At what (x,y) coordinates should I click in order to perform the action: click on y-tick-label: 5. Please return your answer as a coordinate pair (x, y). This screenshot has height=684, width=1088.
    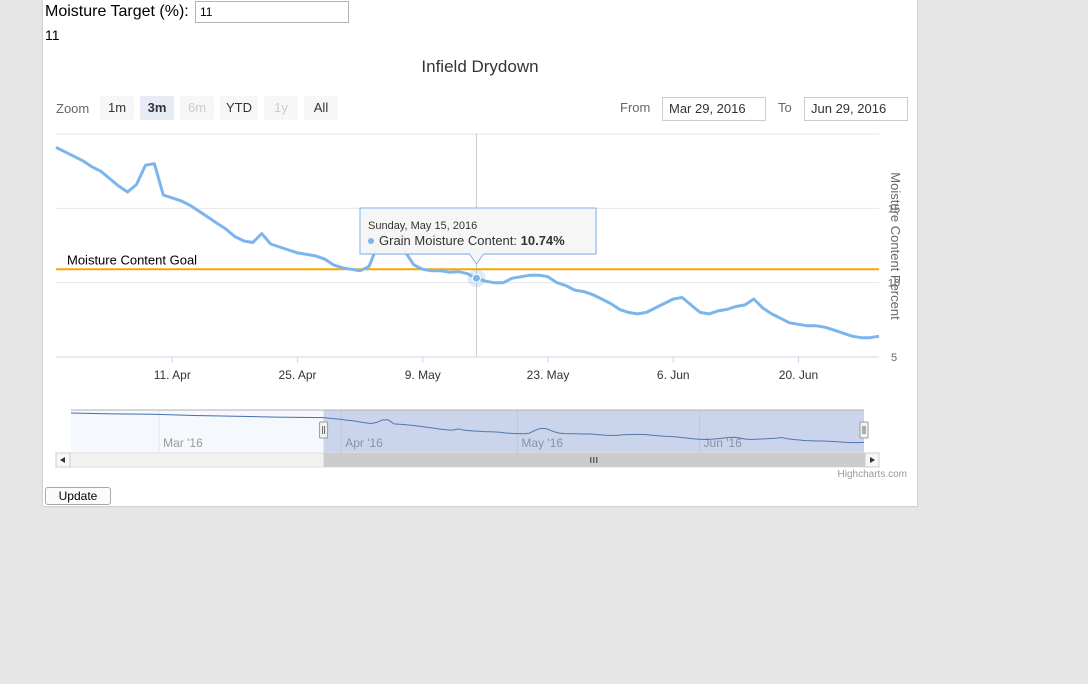
    Looking at the image, I should click on (894, 358).